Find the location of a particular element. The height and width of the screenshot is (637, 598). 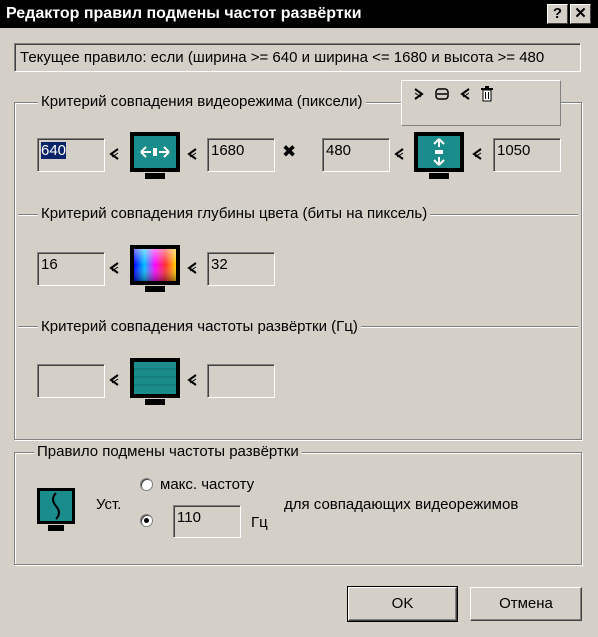

set-label: Уст. is located at coordinates (109, 504).